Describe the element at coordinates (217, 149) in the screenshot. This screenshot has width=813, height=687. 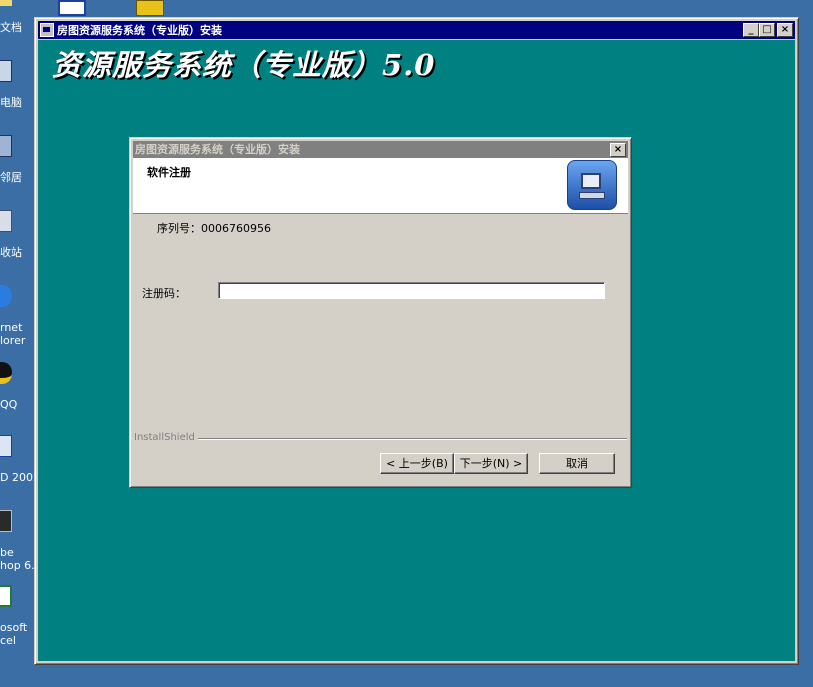
I see `dialog-title: 房图资源服务系统（专业版）安装` at that location.